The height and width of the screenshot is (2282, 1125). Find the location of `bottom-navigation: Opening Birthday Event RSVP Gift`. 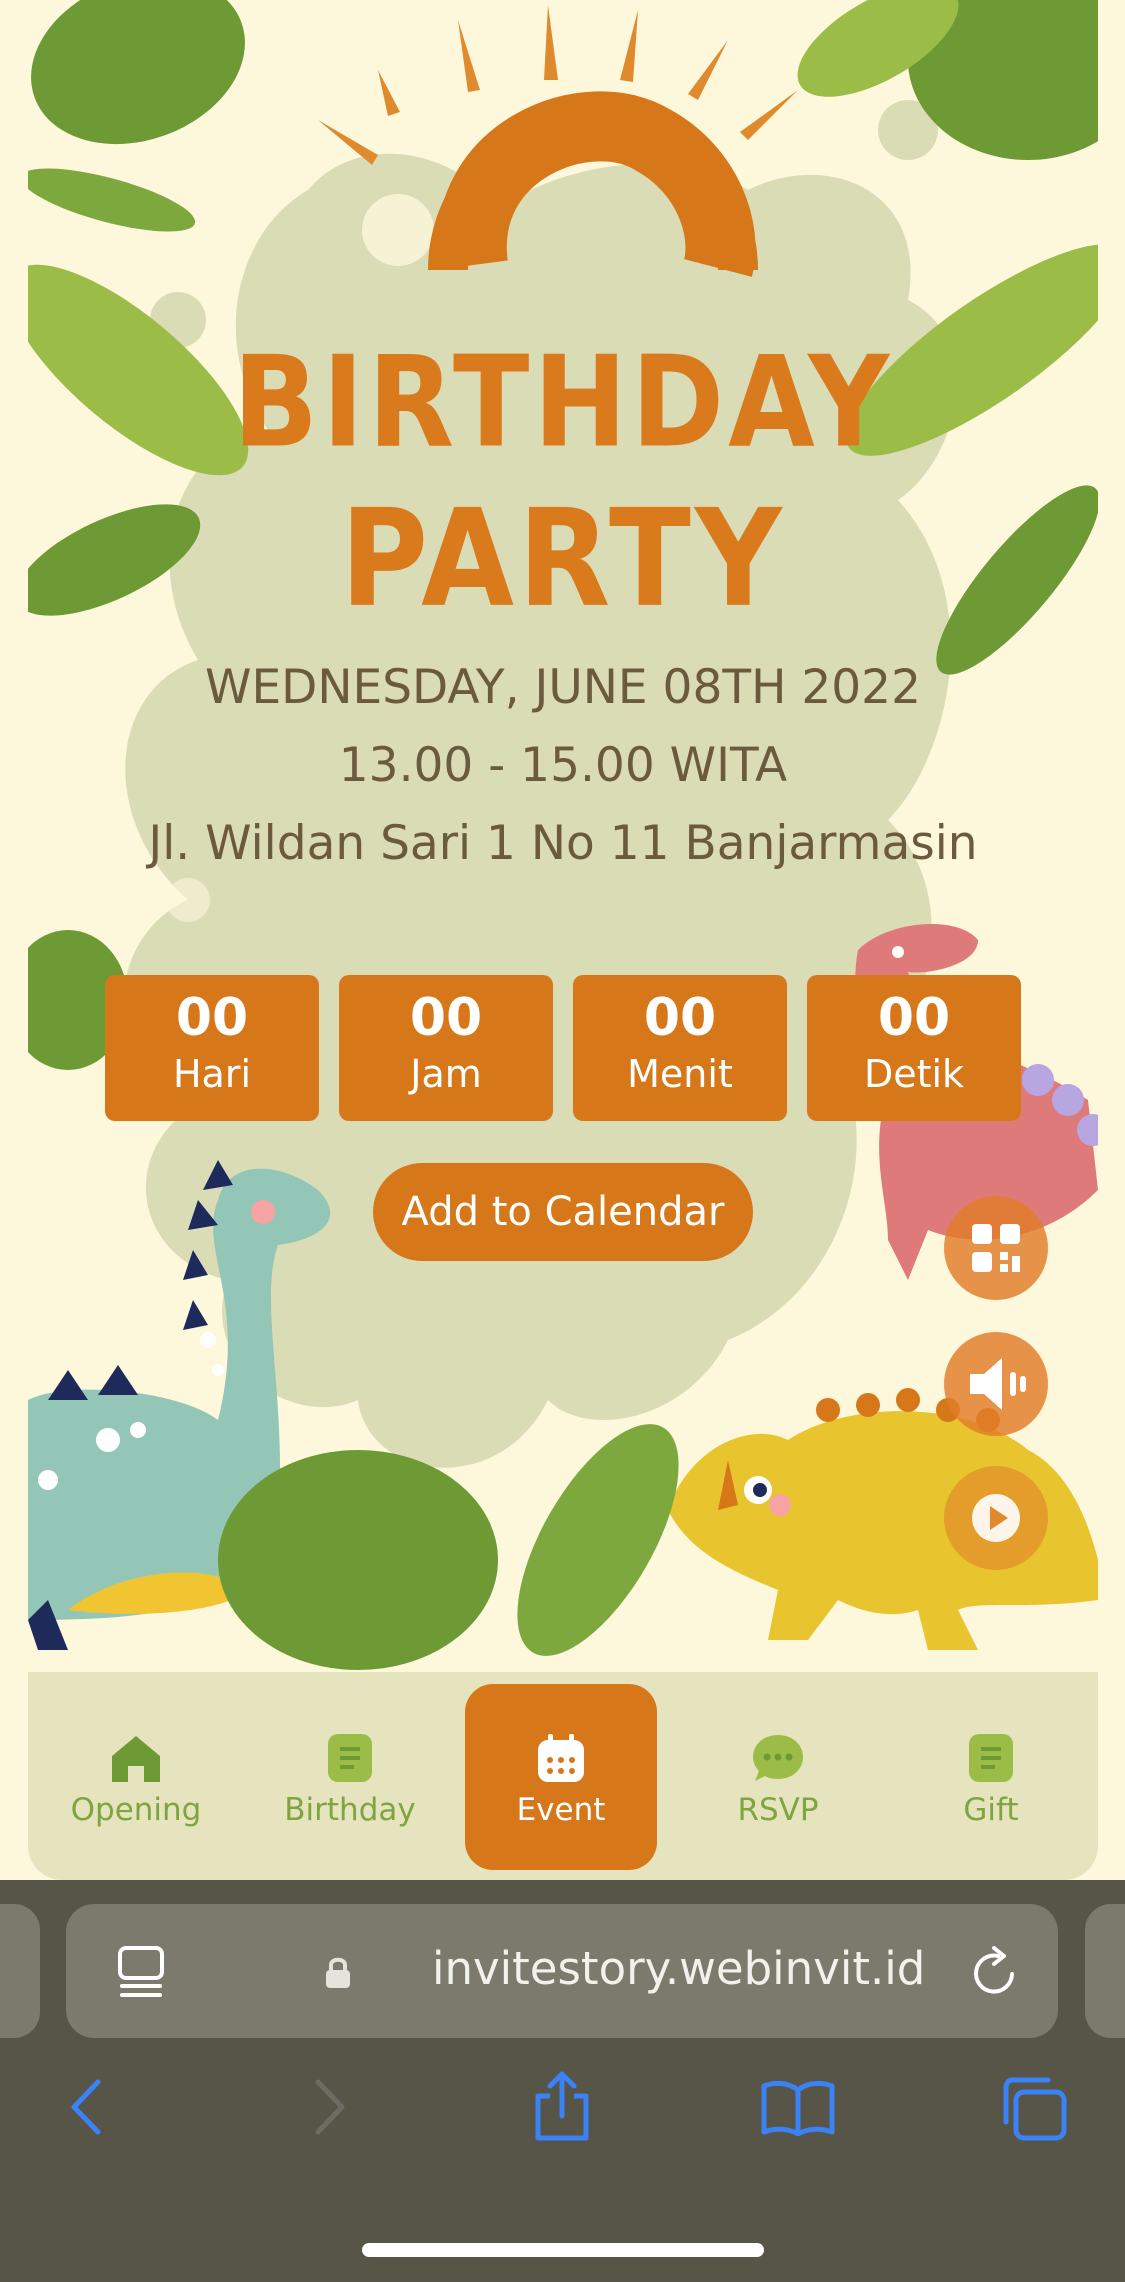

bottom-navigation: Opening Birthday Event RSVP Gift is located at coordinates (563, 1776).